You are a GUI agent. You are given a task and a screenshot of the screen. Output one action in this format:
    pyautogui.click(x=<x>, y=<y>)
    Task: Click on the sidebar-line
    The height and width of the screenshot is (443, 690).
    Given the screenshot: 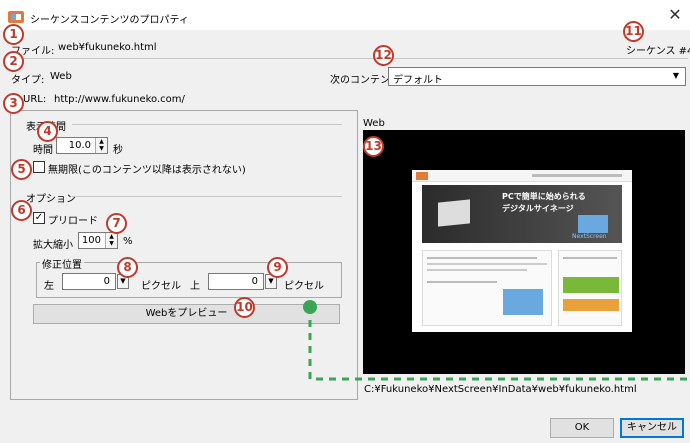 What is the action you would take?
    pyautogui.click(x=590, y=258)
    